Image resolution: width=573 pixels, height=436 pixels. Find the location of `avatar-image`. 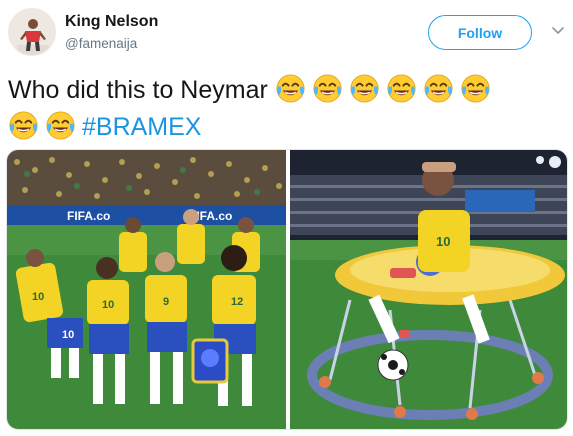

avatar-image is located at coordinates (32, 32).